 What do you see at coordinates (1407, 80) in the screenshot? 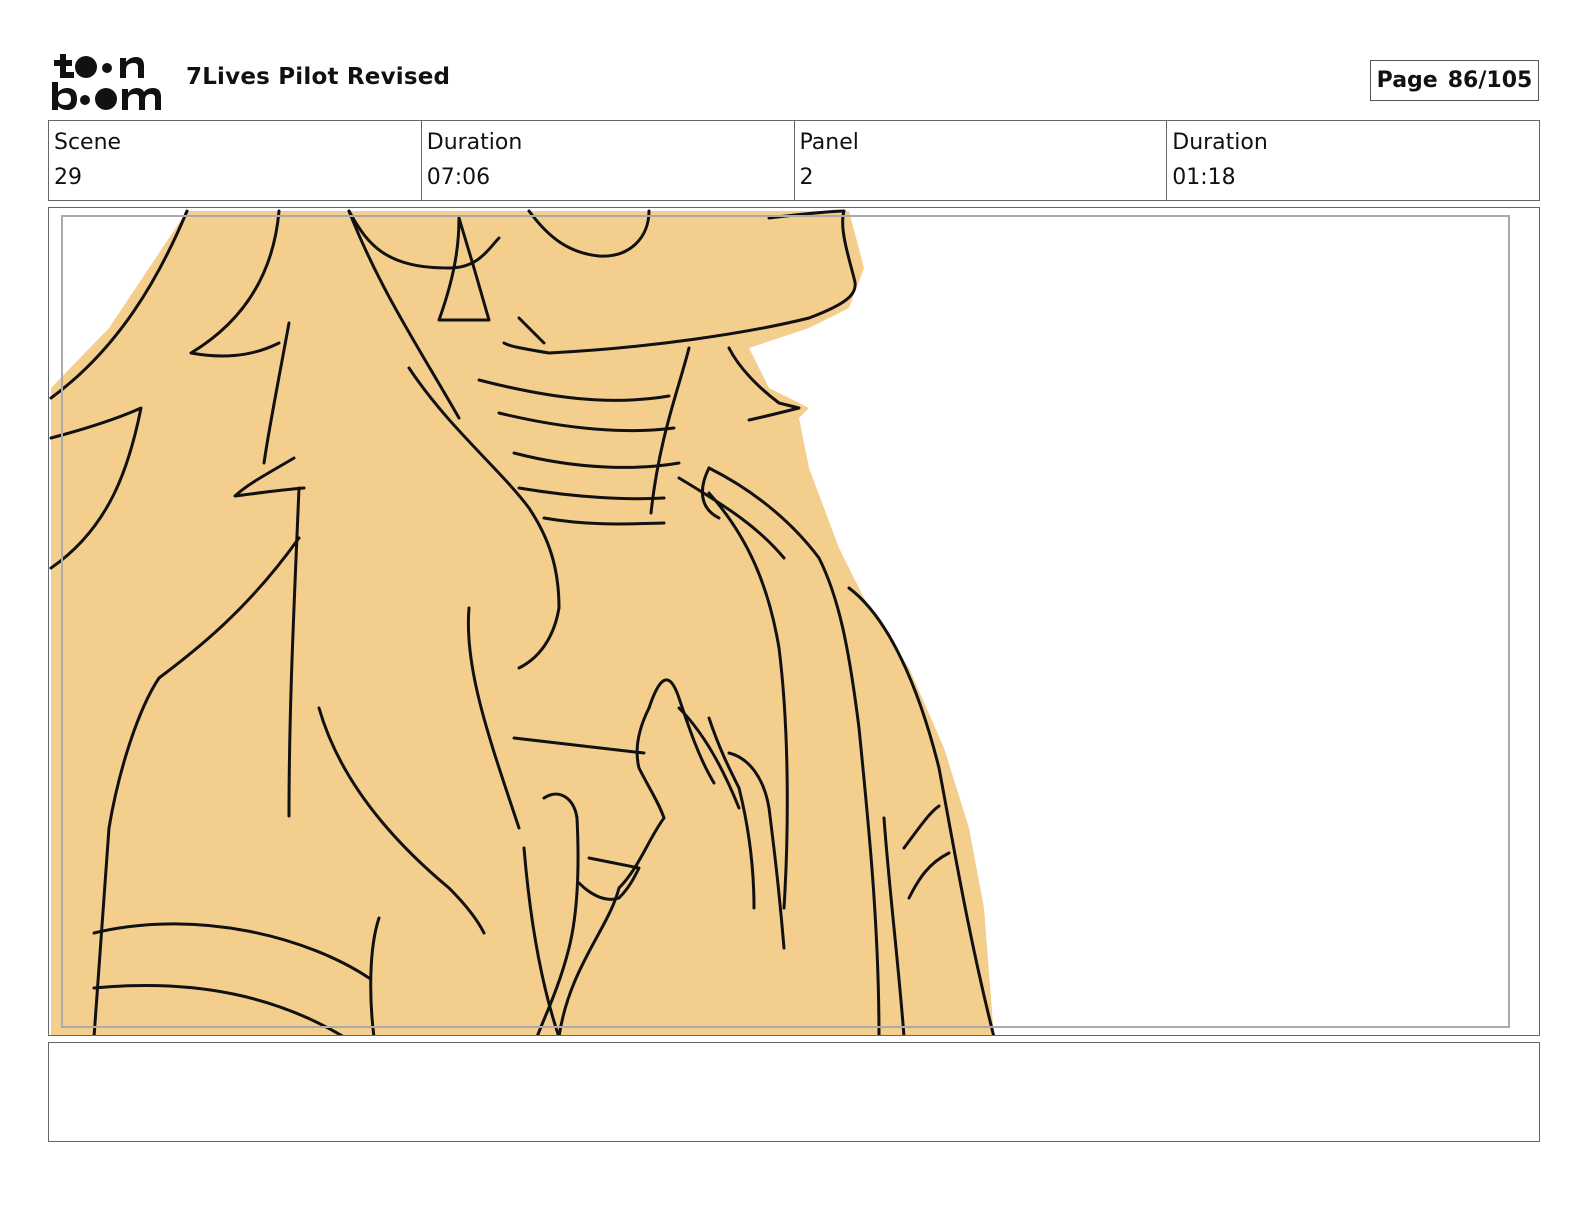
I see `page-label: Page` at bounding box center [1407, 80].